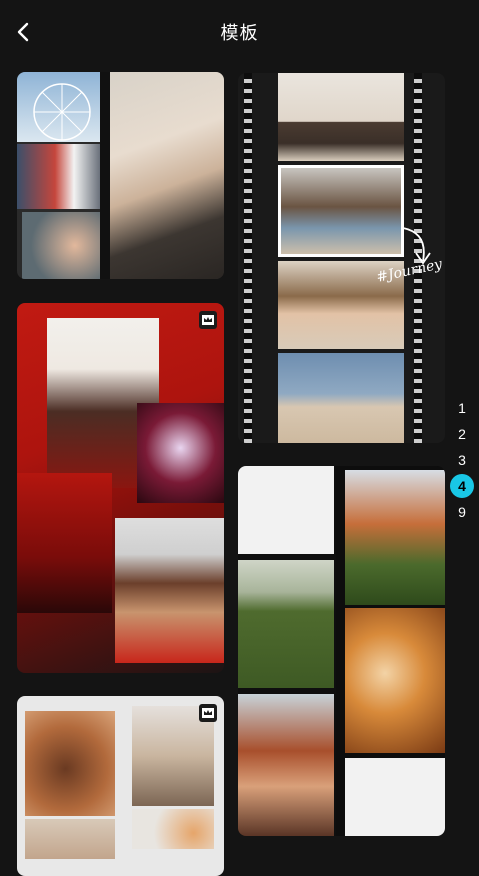 The image size is (479, 876). I want to click on page-index-item: 1, so click(462, 408).